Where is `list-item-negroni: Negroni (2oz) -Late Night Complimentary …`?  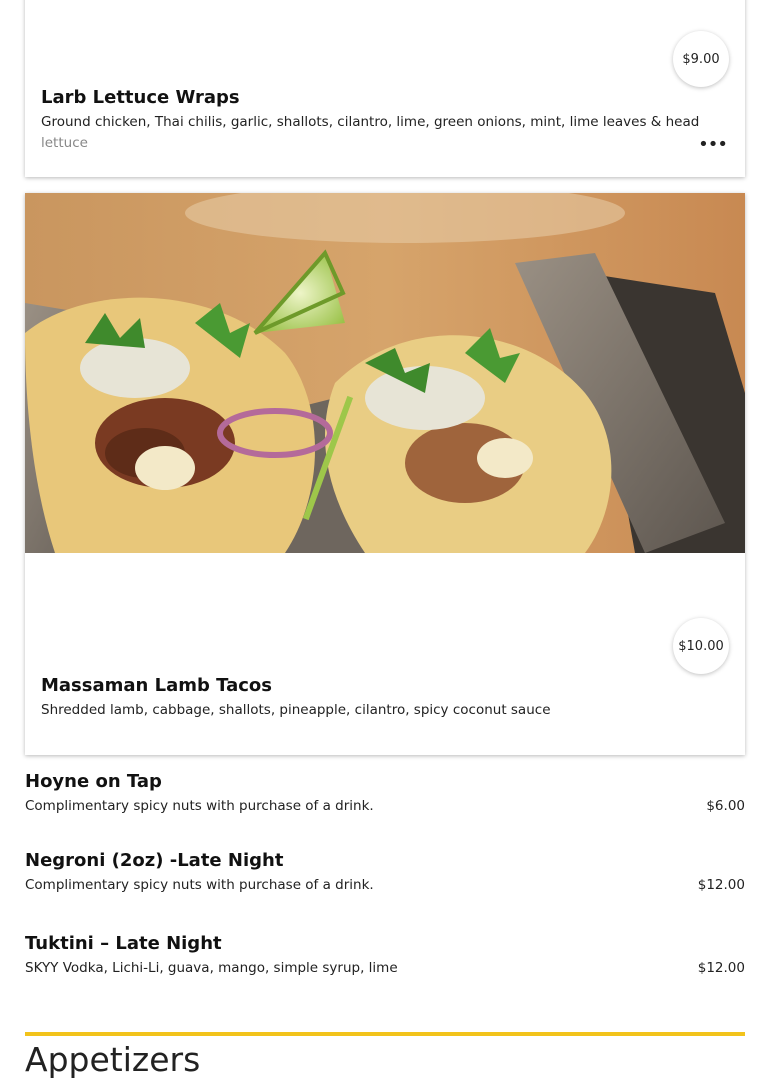 list-item-negroni: Negroni (2oz) -Late Night Complimentary … is located at coordinates (385, 871).